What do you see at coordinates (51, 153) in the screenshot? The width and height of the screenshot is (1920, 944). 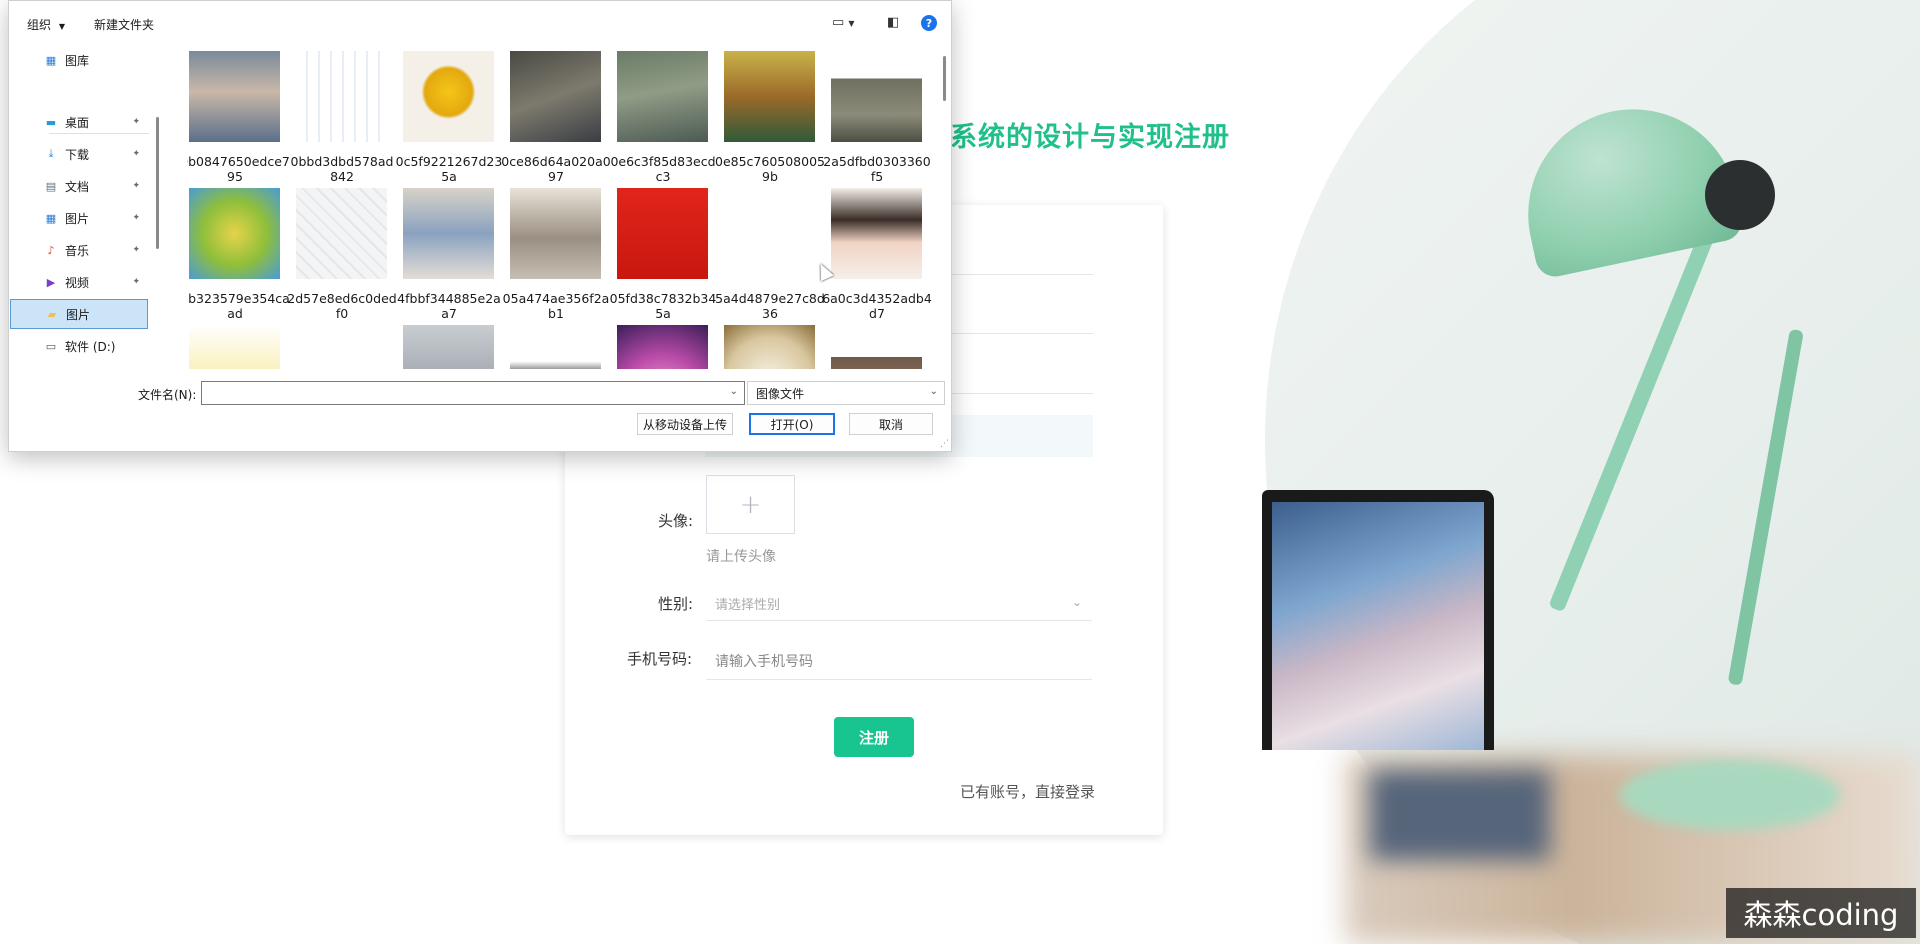 I see `download-icon: ⤓` at bounding box center [51, 153].